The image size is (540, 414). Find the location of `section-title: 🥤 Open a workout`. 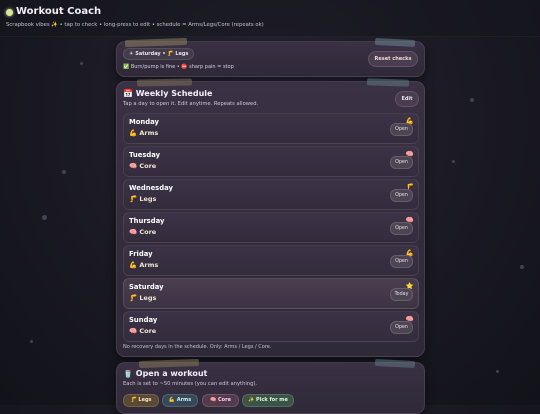

section-title: 🥤 Open a workout is located at coordinates (165, 373).